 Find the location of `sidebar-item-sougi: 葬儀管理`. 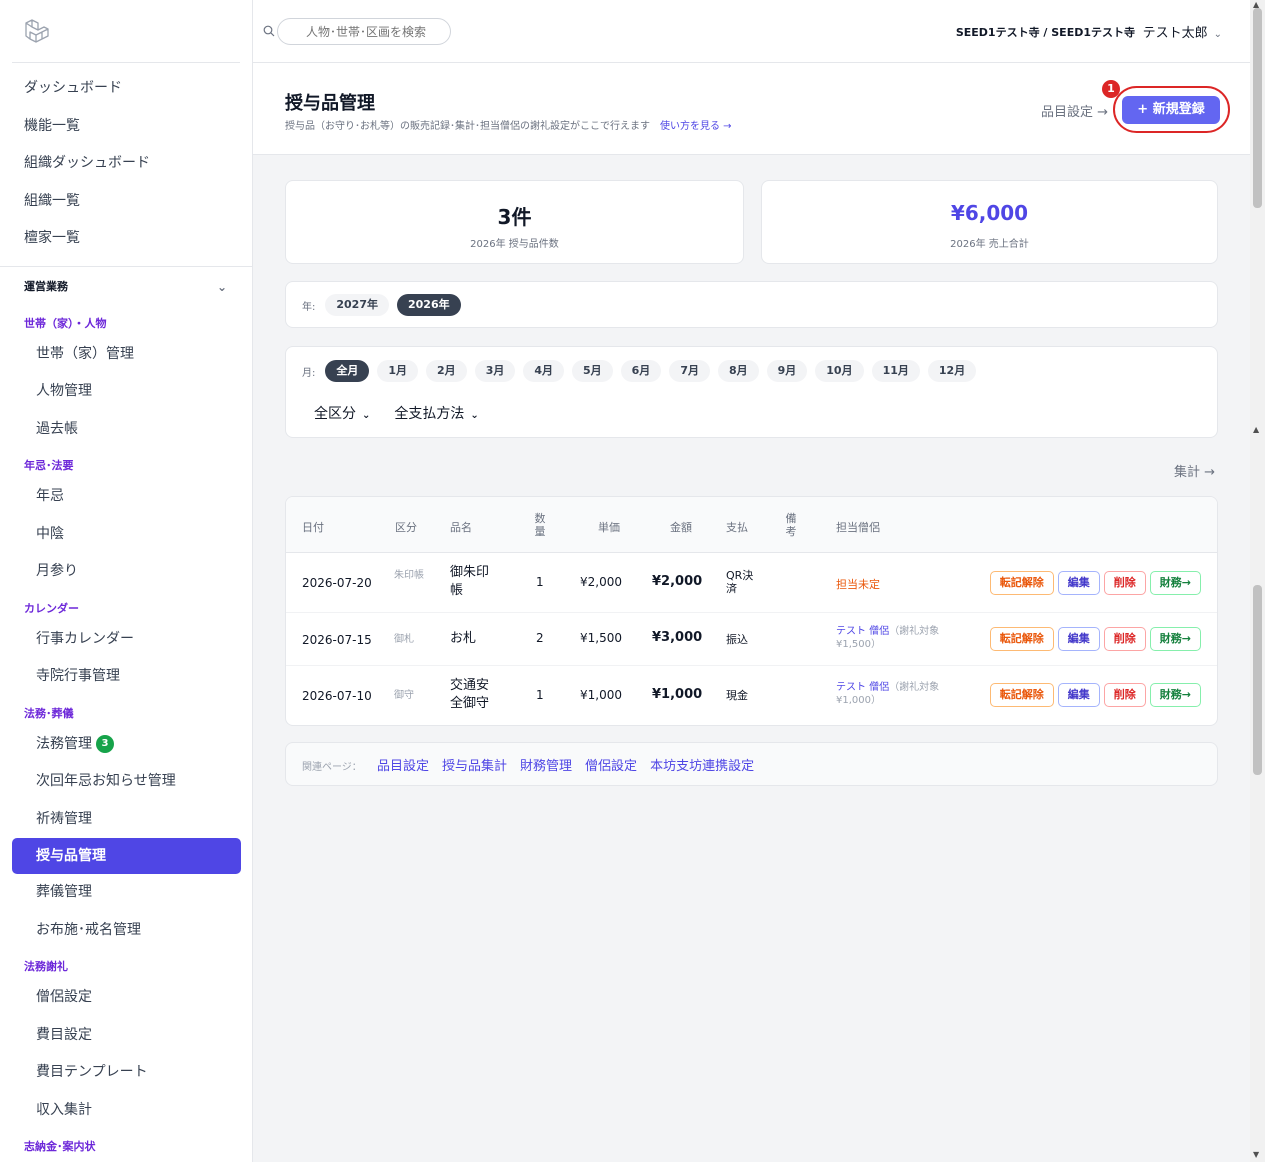

sidebar-item-sougi: 葬儀管理 is located at coordinates (126, 893).